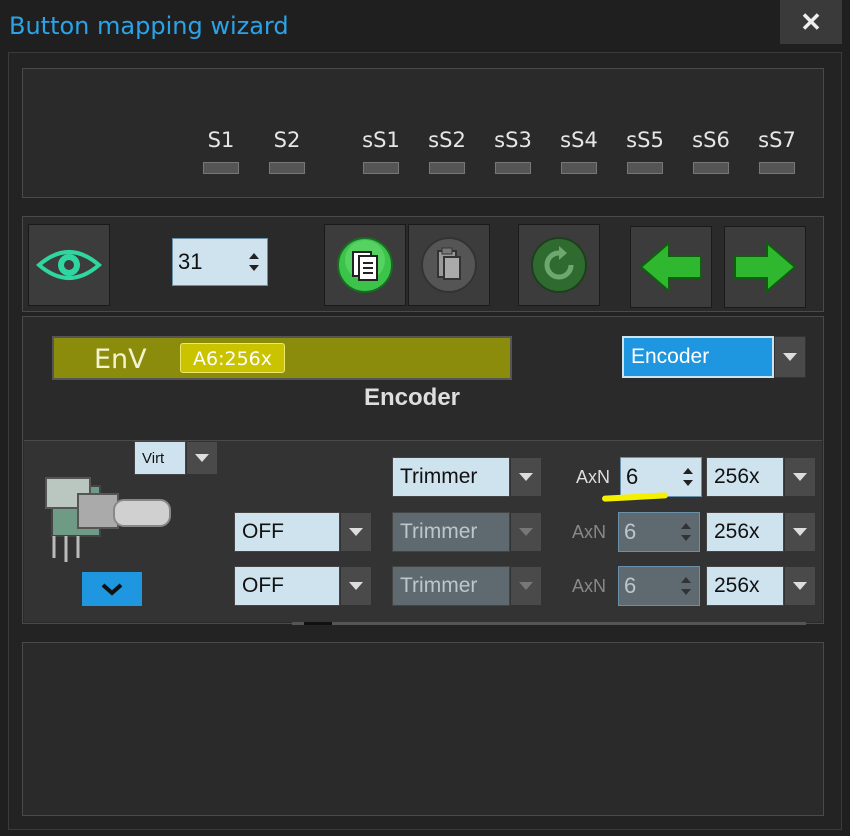 This screenshot has height=836, width=850. What do you see at coordinates (220, 262) in the screenshot?
I see `page-spinner: 31` at bounding box center [220, 262].